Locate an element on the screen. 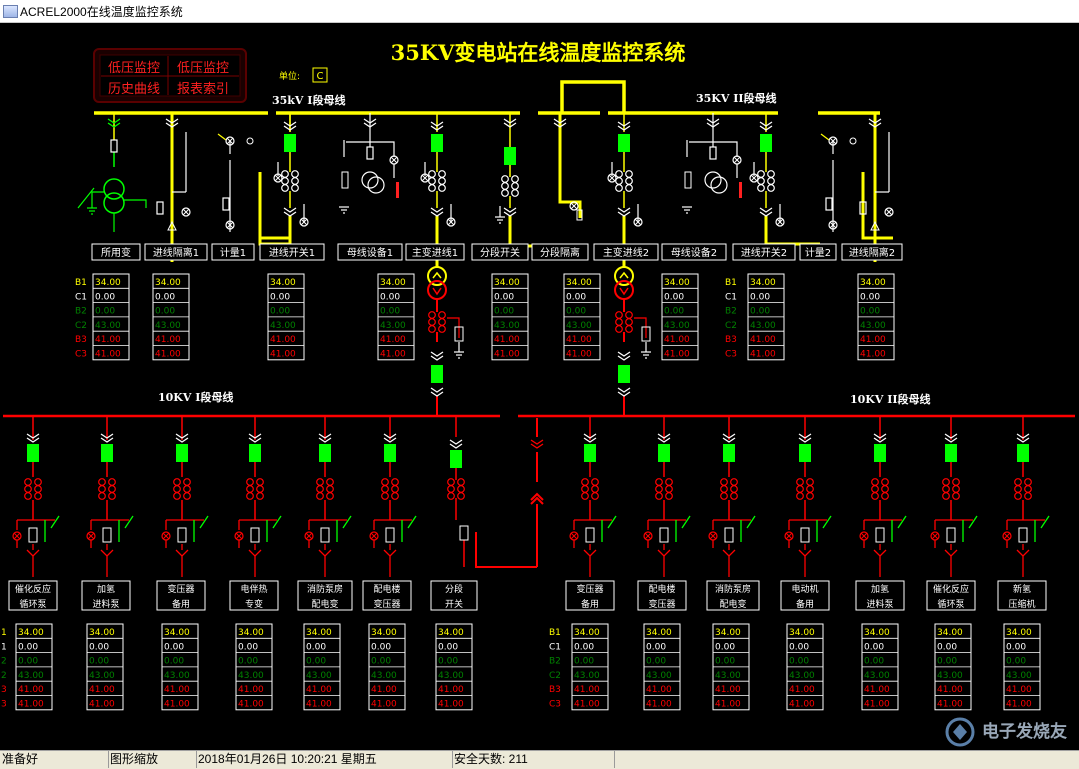 The image size is (1079, 769). arrester-icon is located at coordinates (1023, 553).